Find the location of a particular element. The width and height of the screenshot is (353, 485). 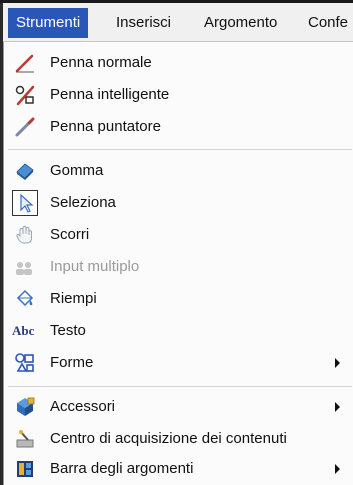

menu-item-label: Testo is located at coordinates (68, 330).